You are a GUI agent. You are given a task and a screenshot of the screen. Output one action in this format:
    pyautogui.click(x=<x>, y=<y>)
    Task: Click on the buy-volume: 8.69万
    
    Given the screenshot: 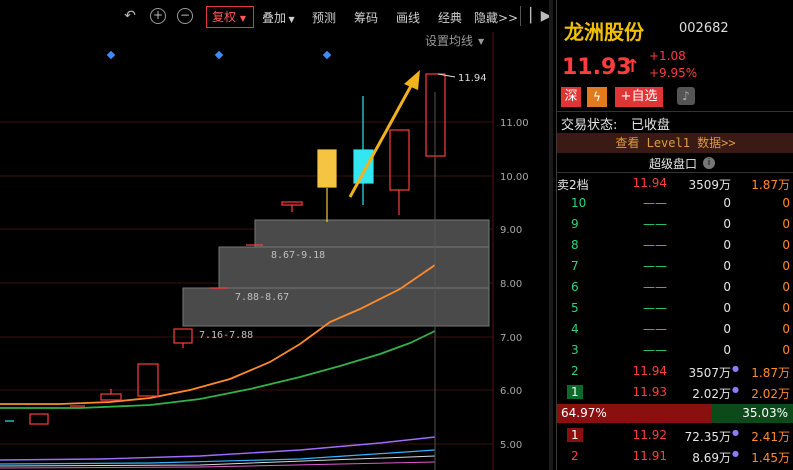 What is the action you would take?
    pyautogui.click(x=711, y=458)
    